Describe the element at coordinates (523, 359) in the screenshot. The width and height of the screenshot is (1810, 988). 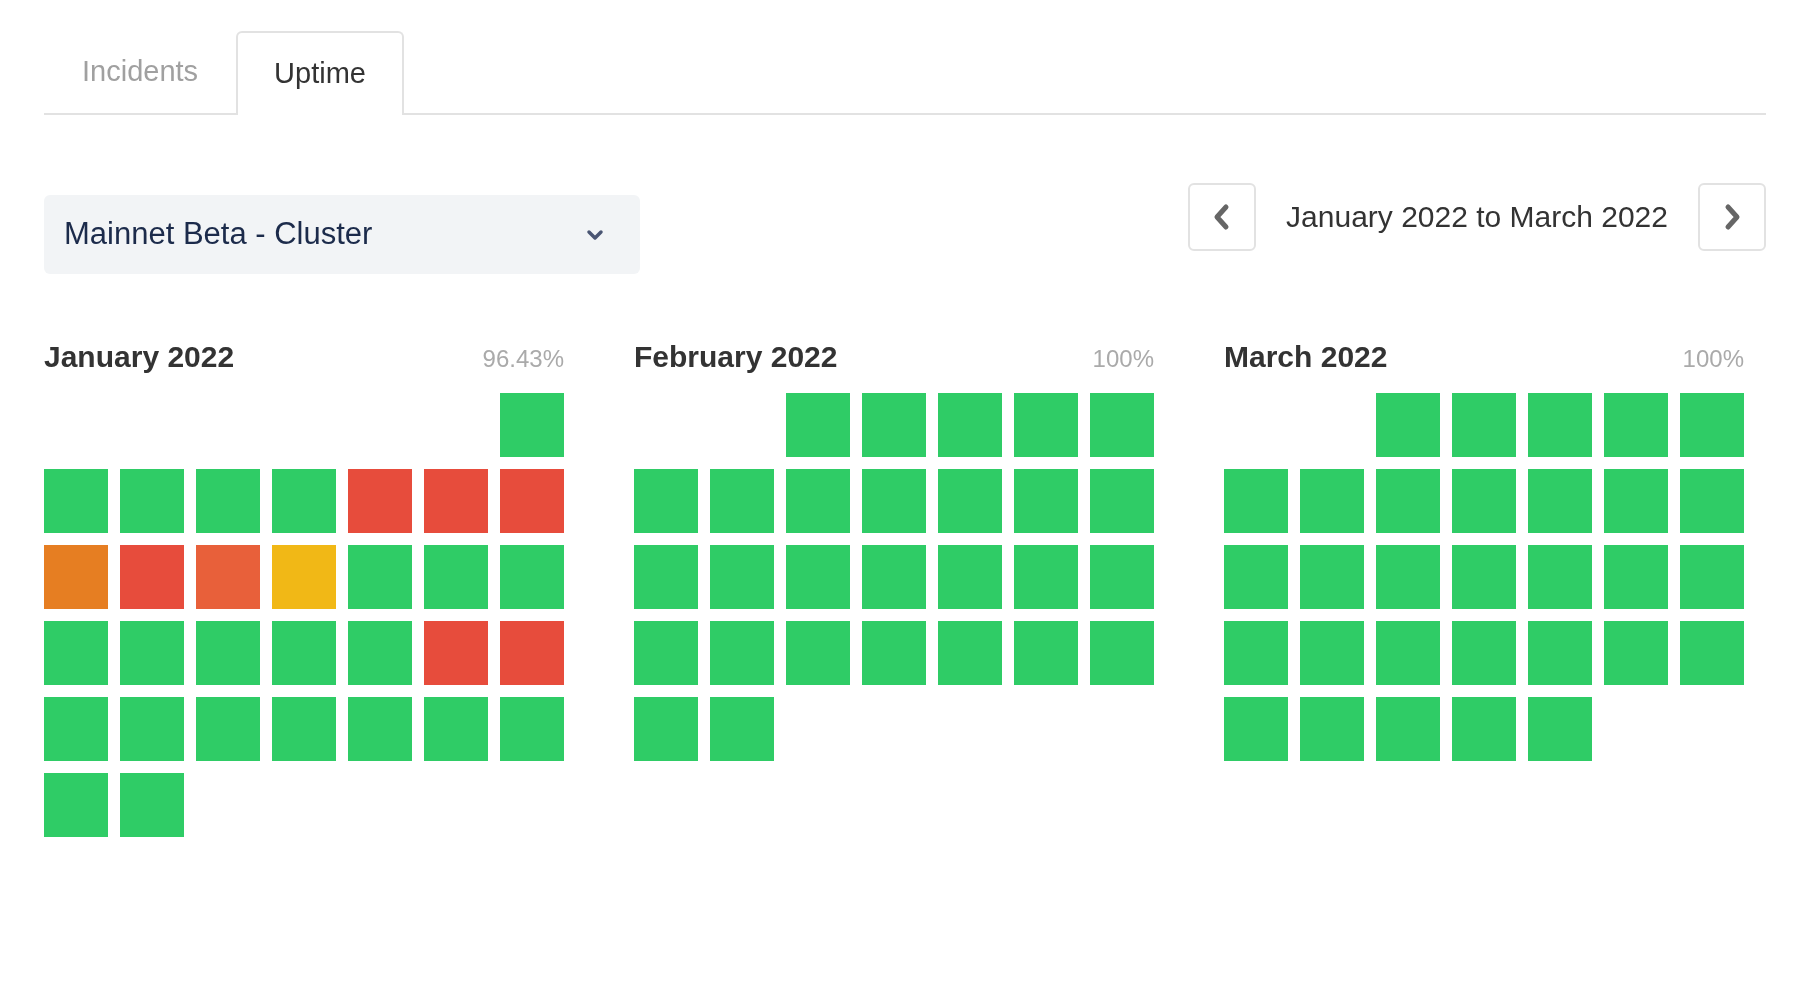
I see `uptime-percentage: 96.43%` at that location.